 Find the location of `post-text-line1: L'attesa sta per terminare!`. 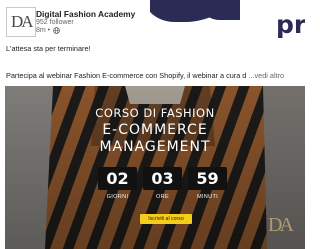

post-text-line1: L'attesa sta per terminare! is located at coordinates (48, 48).